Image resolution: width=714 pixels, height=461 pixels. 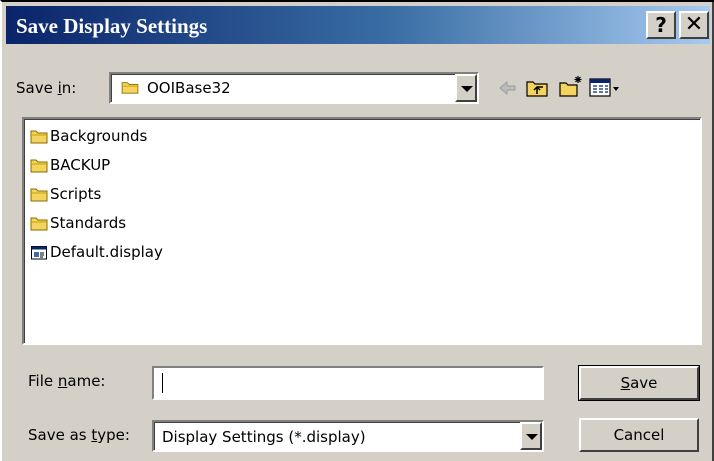 I want to click on save-as-type-label: Save as type:, so click(x=79, y=435).